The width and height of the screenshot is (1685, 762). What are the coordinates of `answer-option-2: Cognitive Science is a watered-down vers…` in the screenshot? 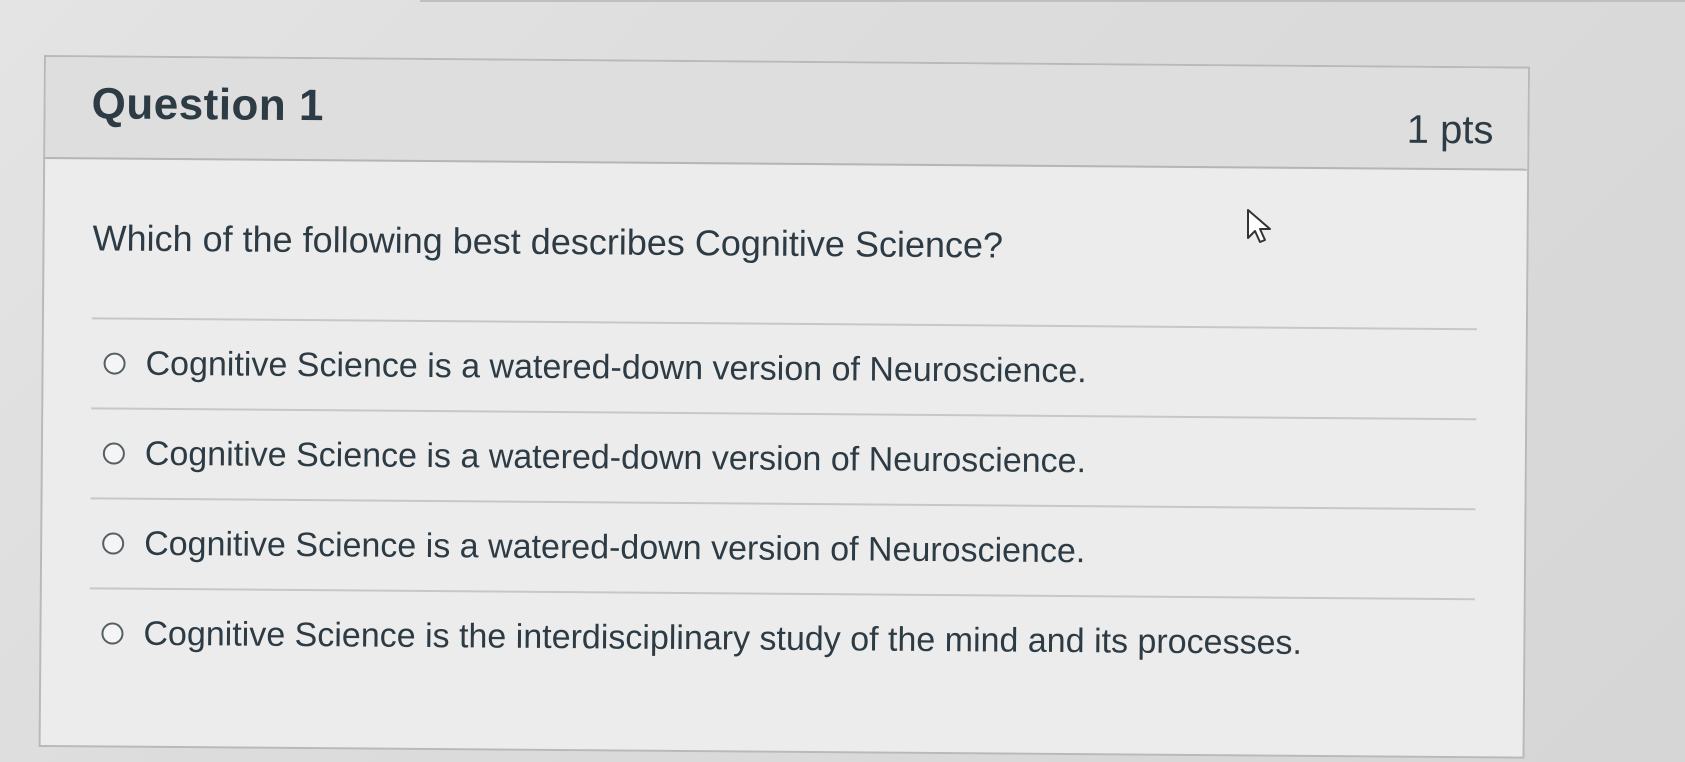 It's located at (783, 458).